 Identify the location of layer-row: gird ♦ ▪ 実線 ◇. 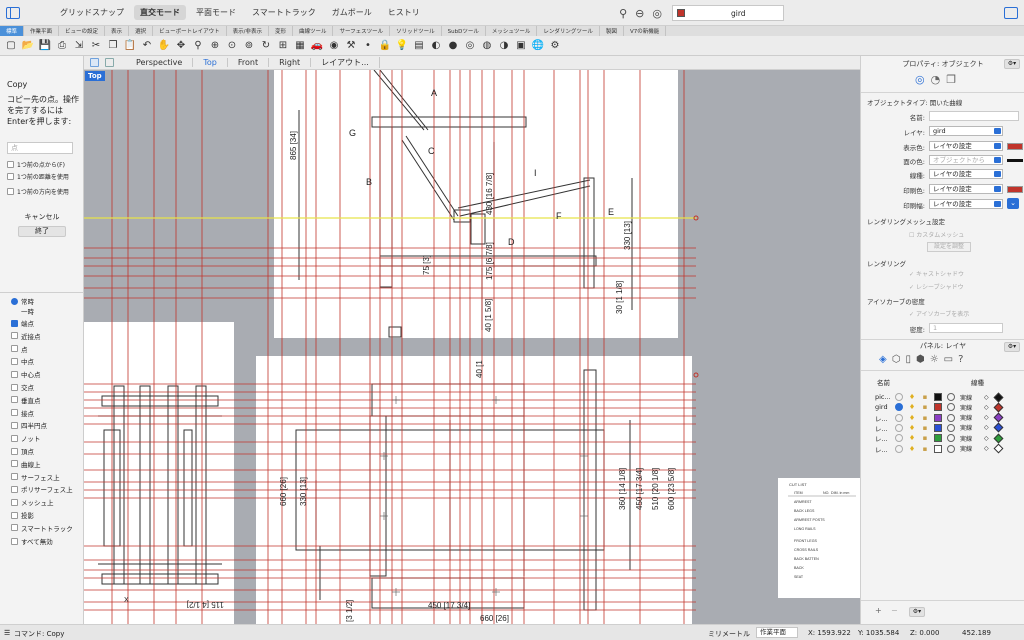
(949, 407).